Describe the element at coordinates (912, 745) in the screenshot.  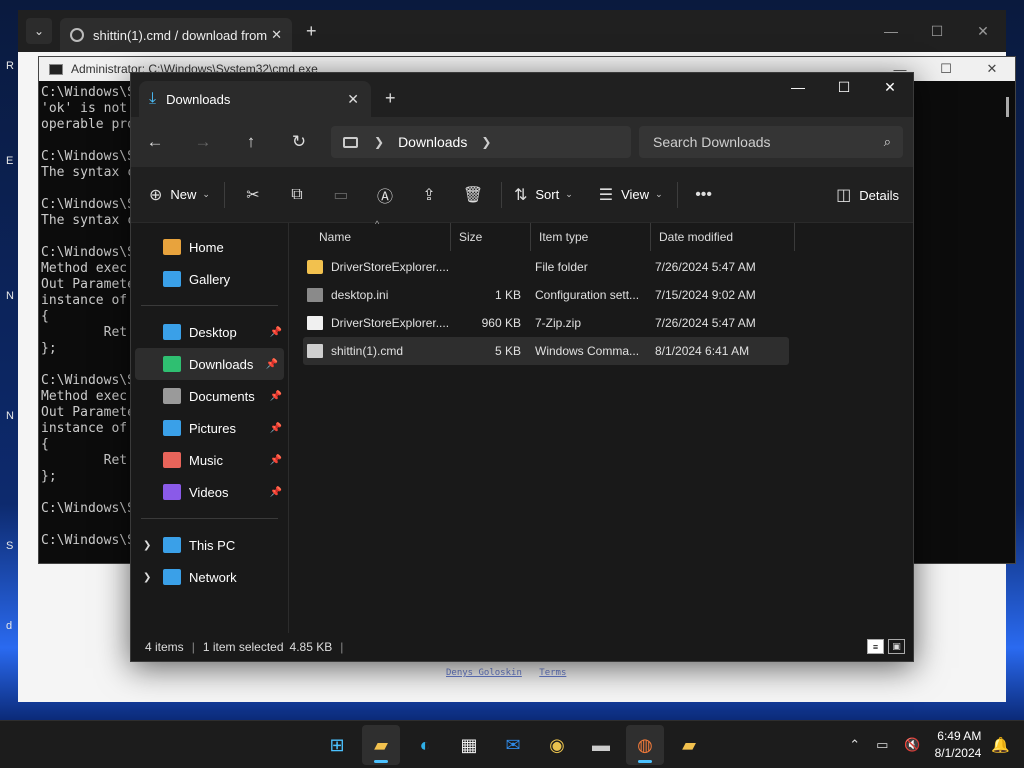
I see `volume-icon: 🔇` at that location.